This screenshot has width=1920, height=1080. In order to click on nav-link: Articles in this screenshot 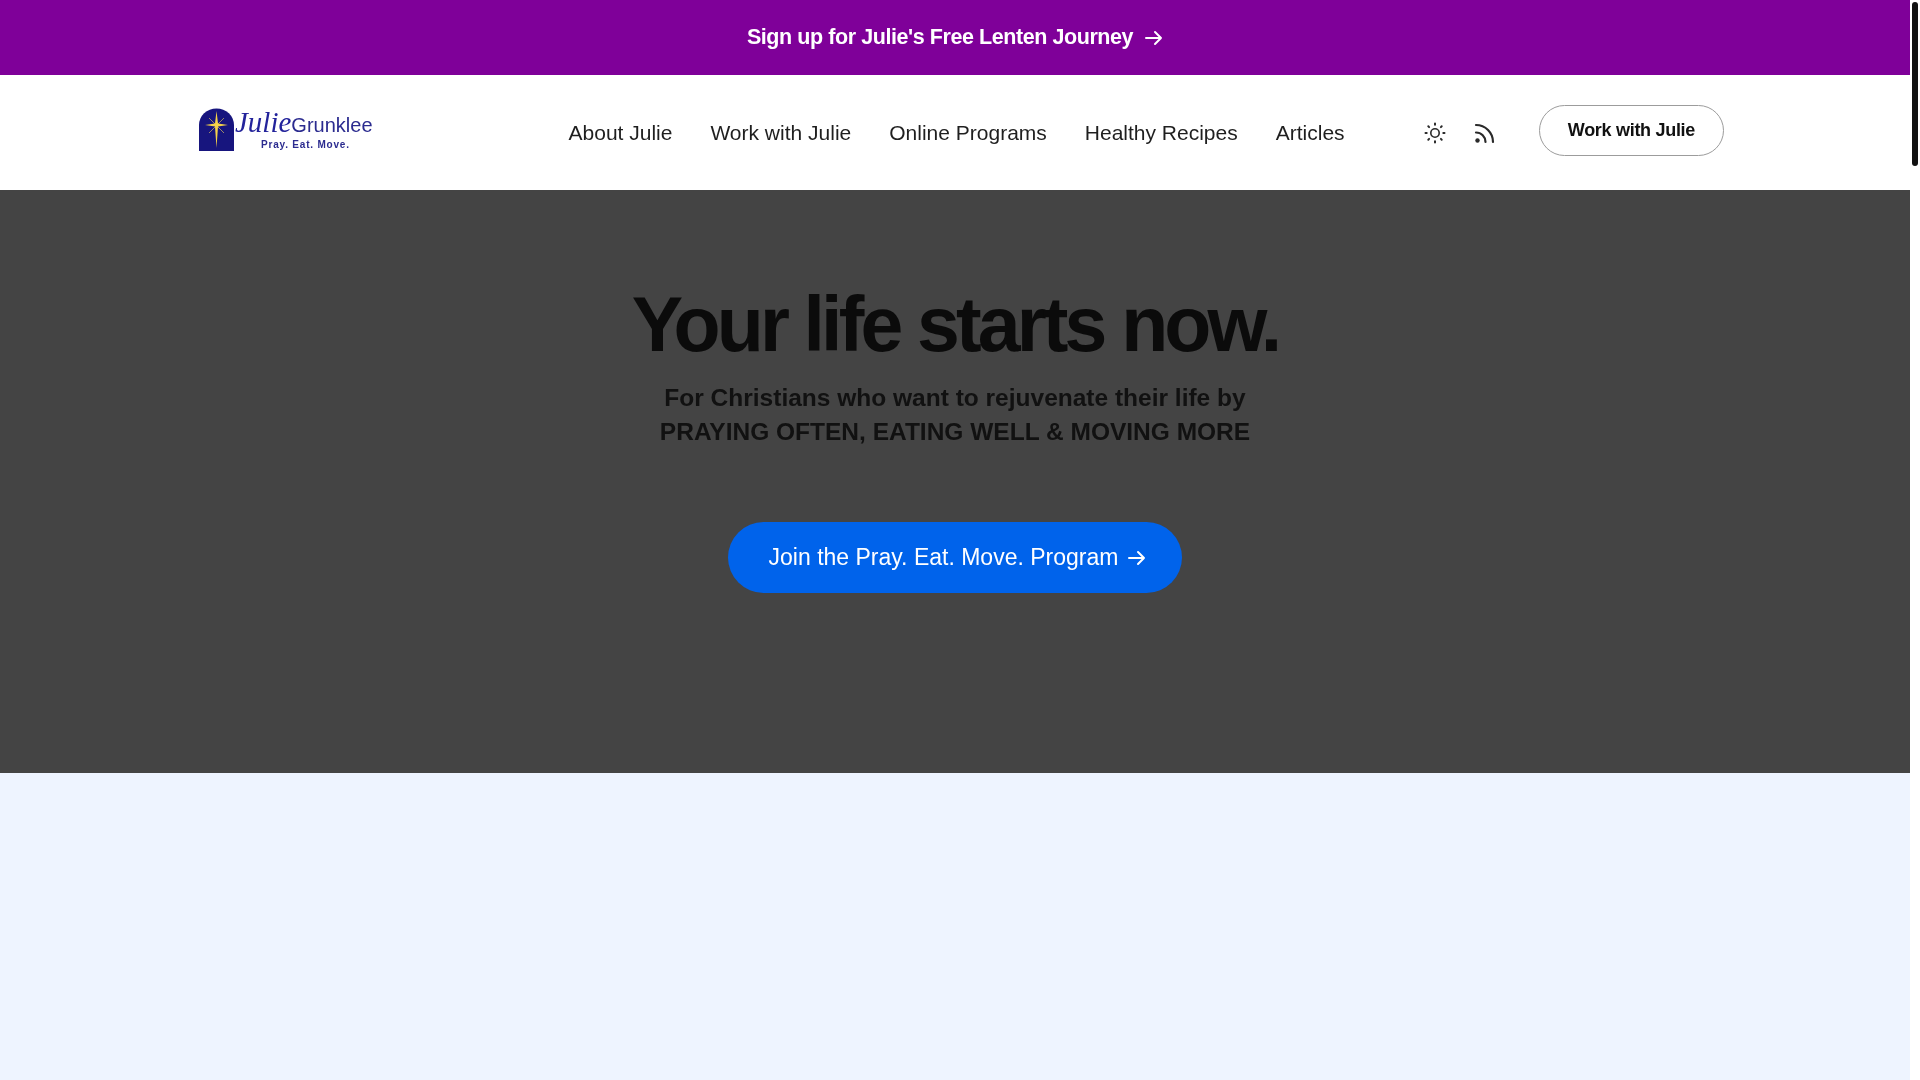, I will do `click(1310, 132)`.